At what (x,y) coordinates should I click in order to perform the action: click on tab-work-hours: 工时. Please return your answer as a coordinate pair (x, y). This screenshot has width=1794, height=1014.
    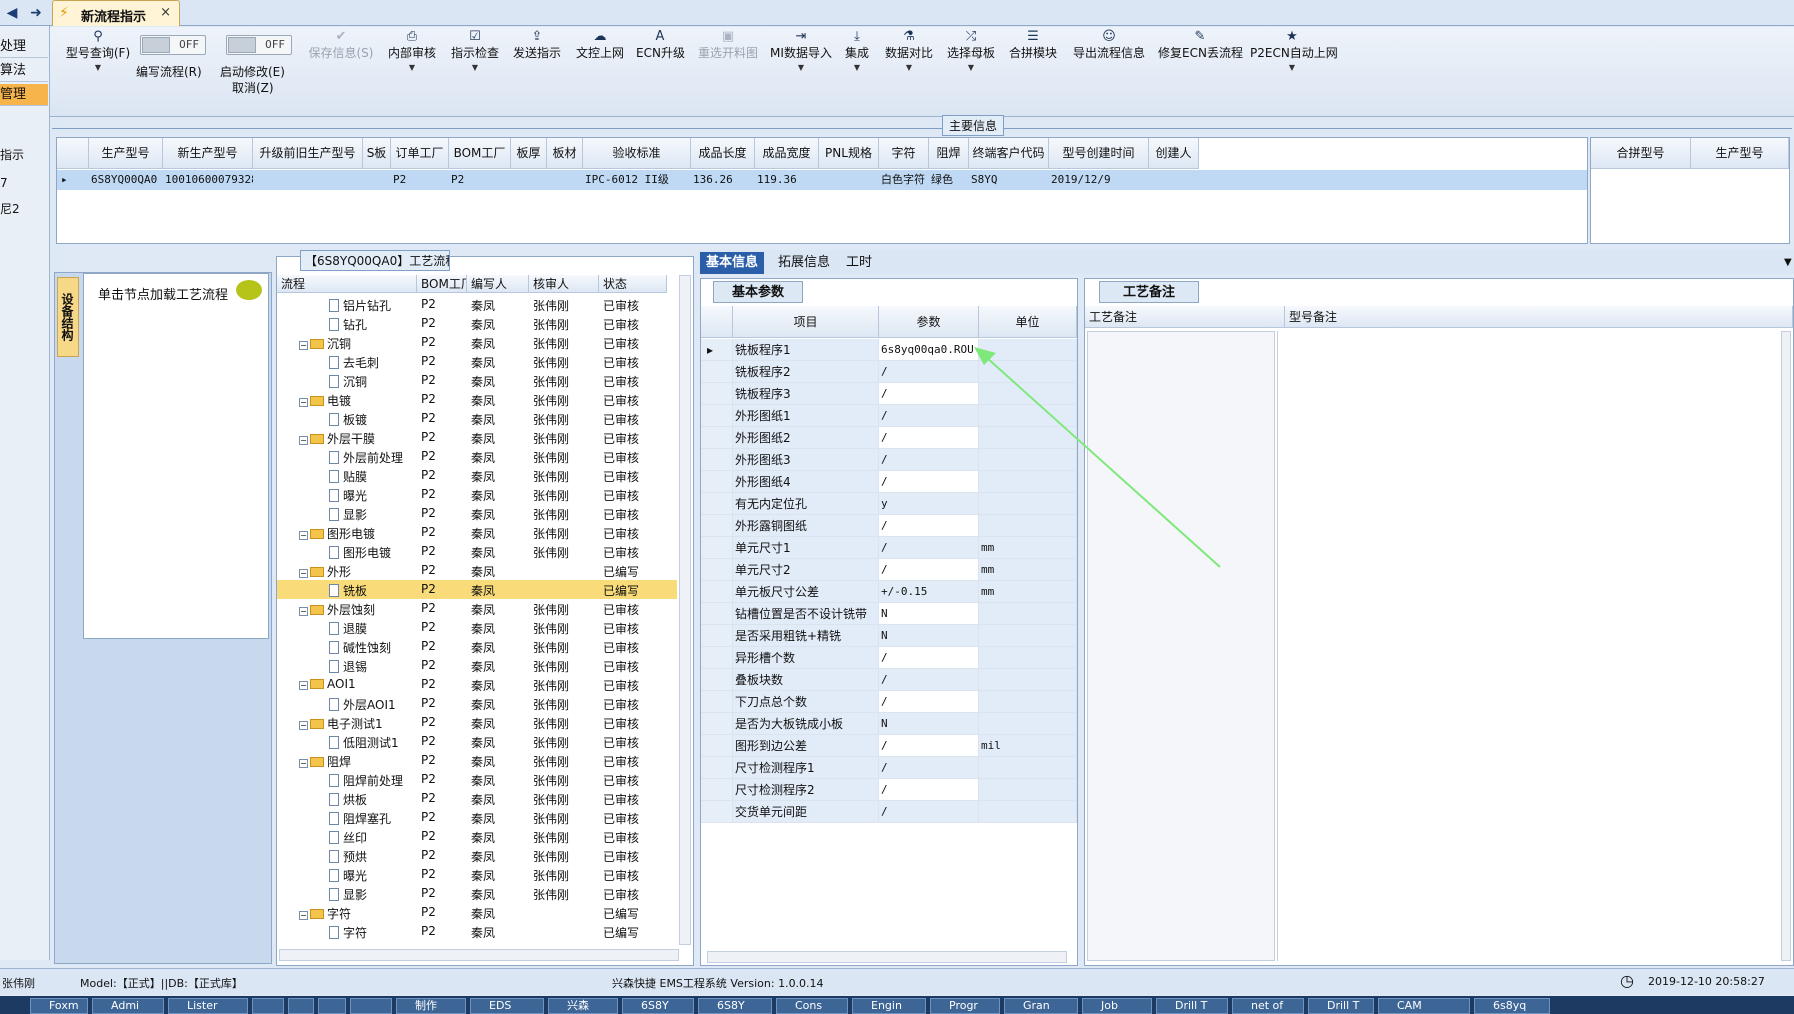
    Looking at the image, I should click on (859, 263).